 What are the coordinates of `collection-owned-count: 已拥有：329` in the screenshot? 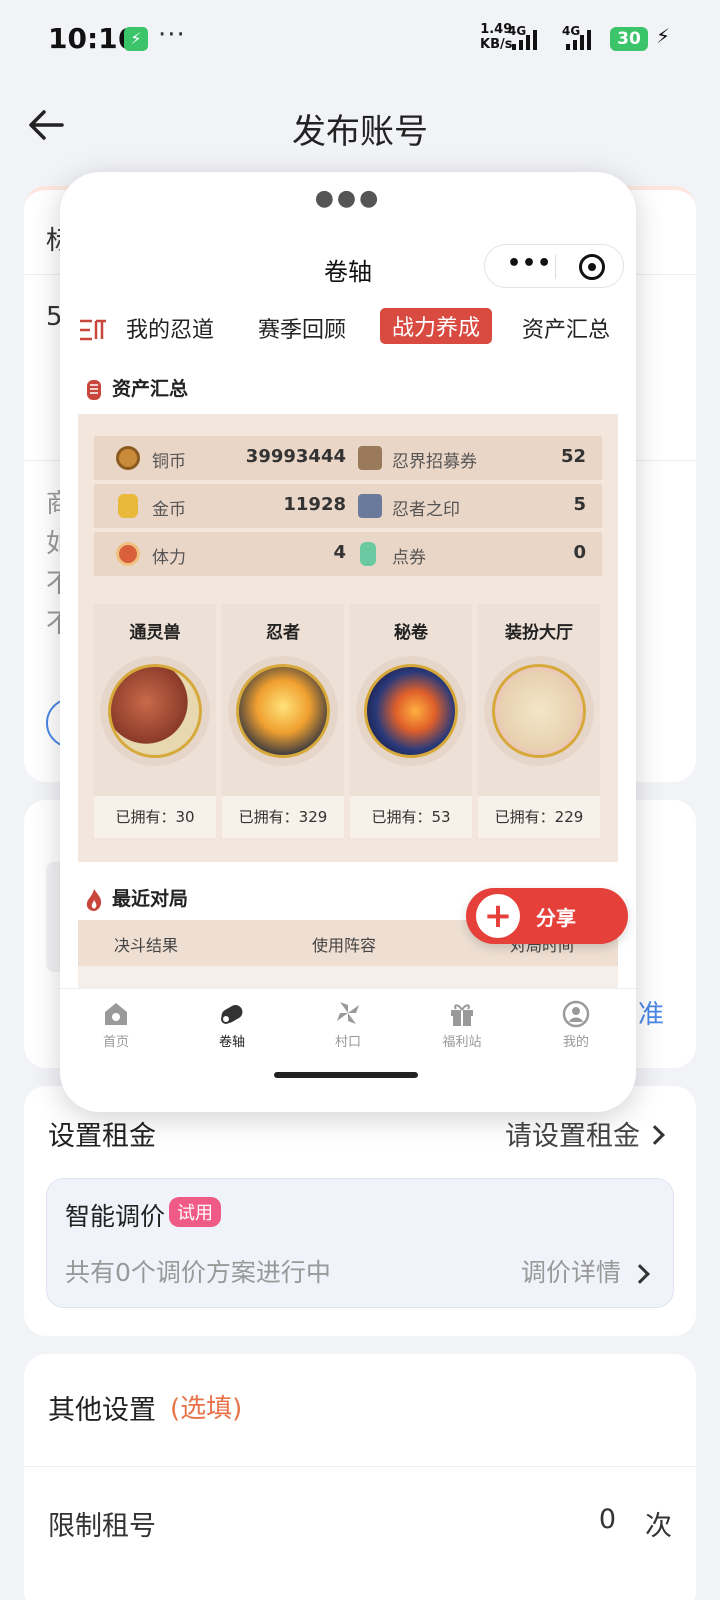 It's located at (283, 817).